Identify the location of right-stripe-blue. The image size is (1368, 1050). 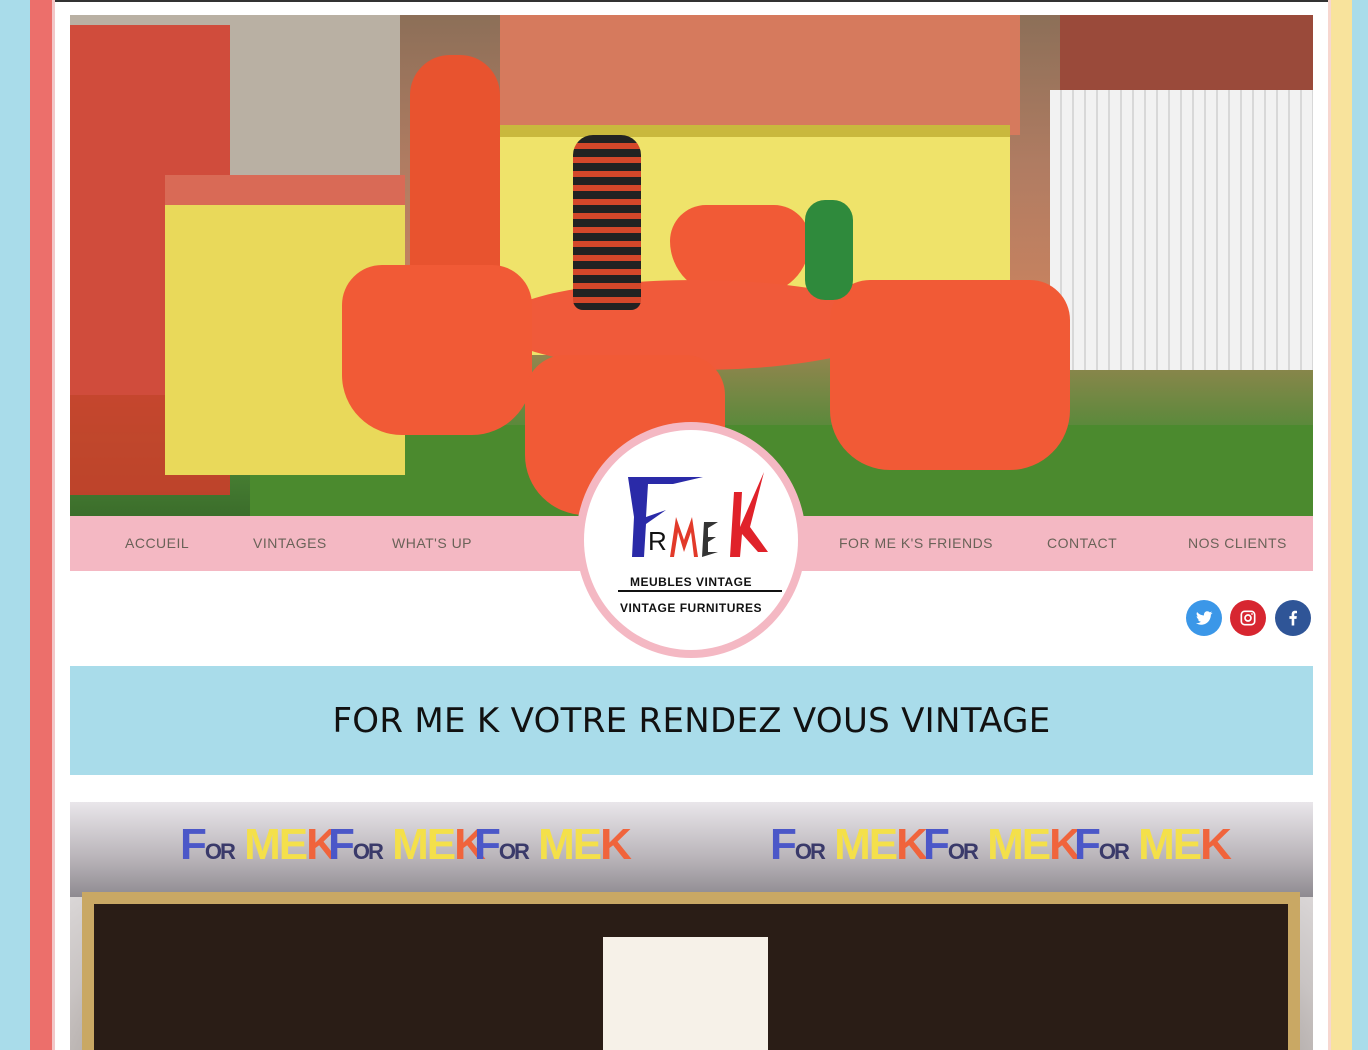
(1360, 525).